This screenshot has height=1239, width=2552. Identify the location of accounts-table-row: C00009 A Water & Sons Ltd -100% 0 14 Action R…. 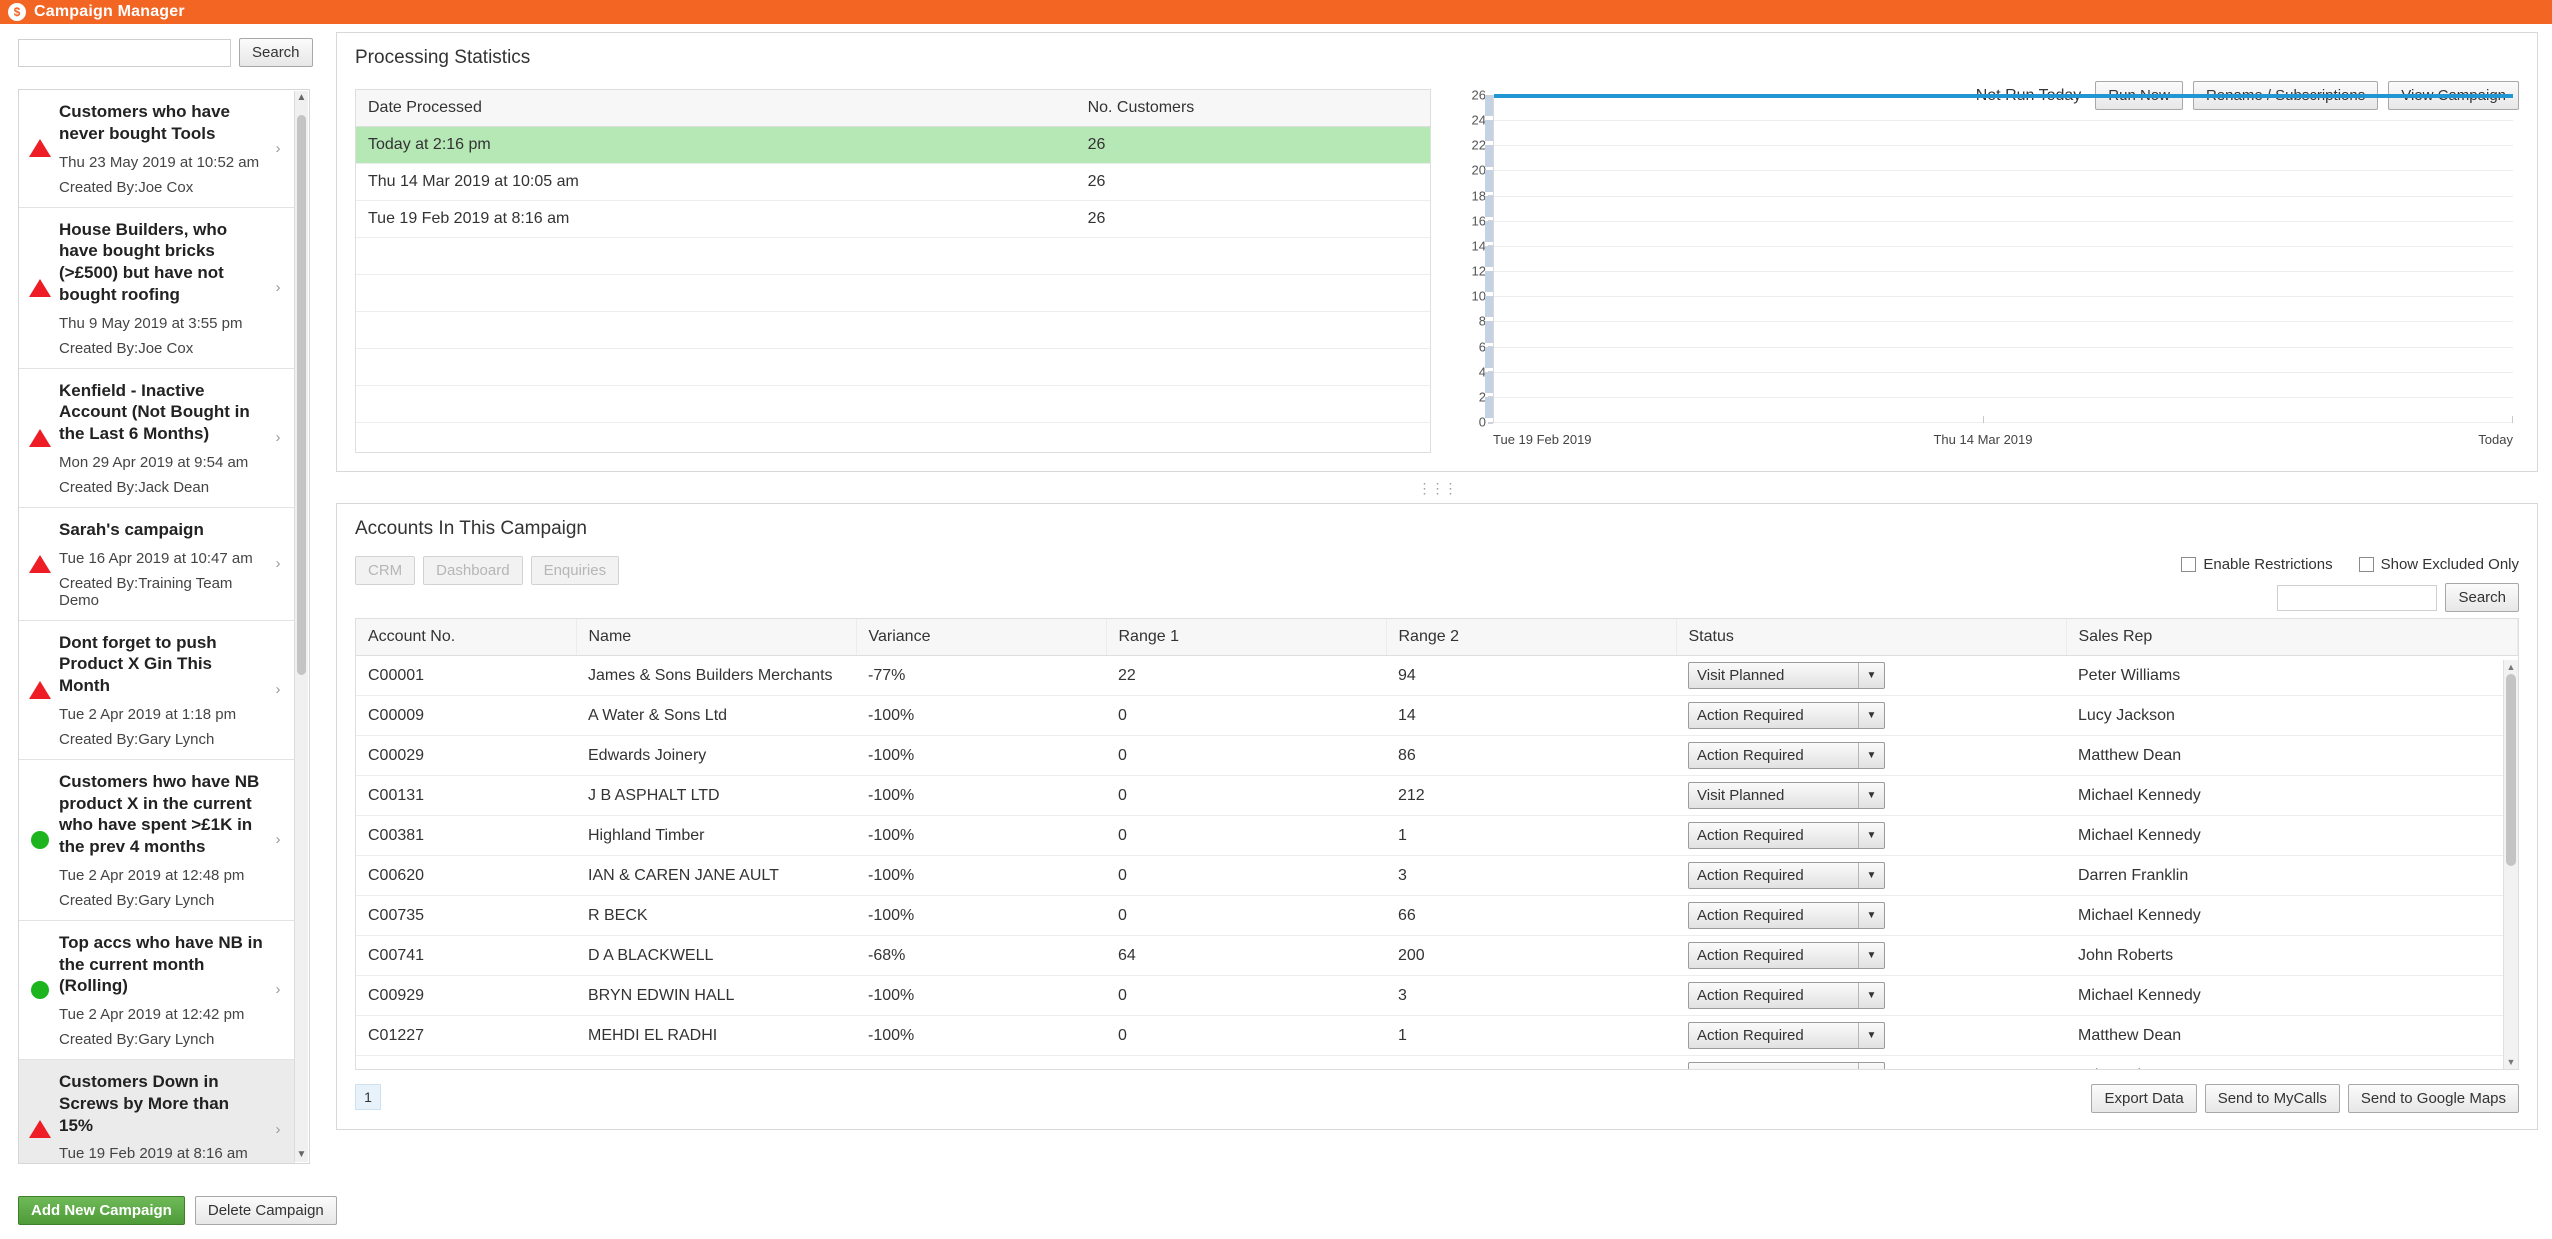
(1437, 715).